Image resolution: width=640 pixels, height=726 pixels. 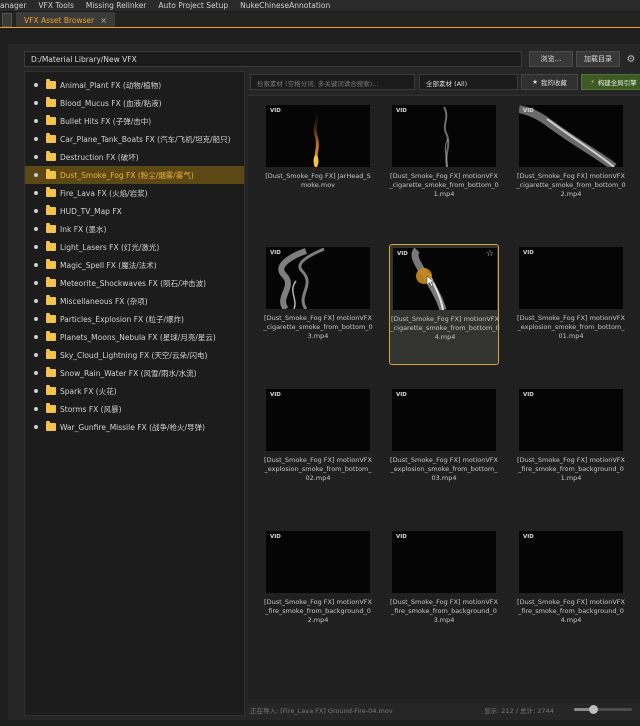 I want to click on favorites-label: 我的收藏, so click(x=553, y=83).